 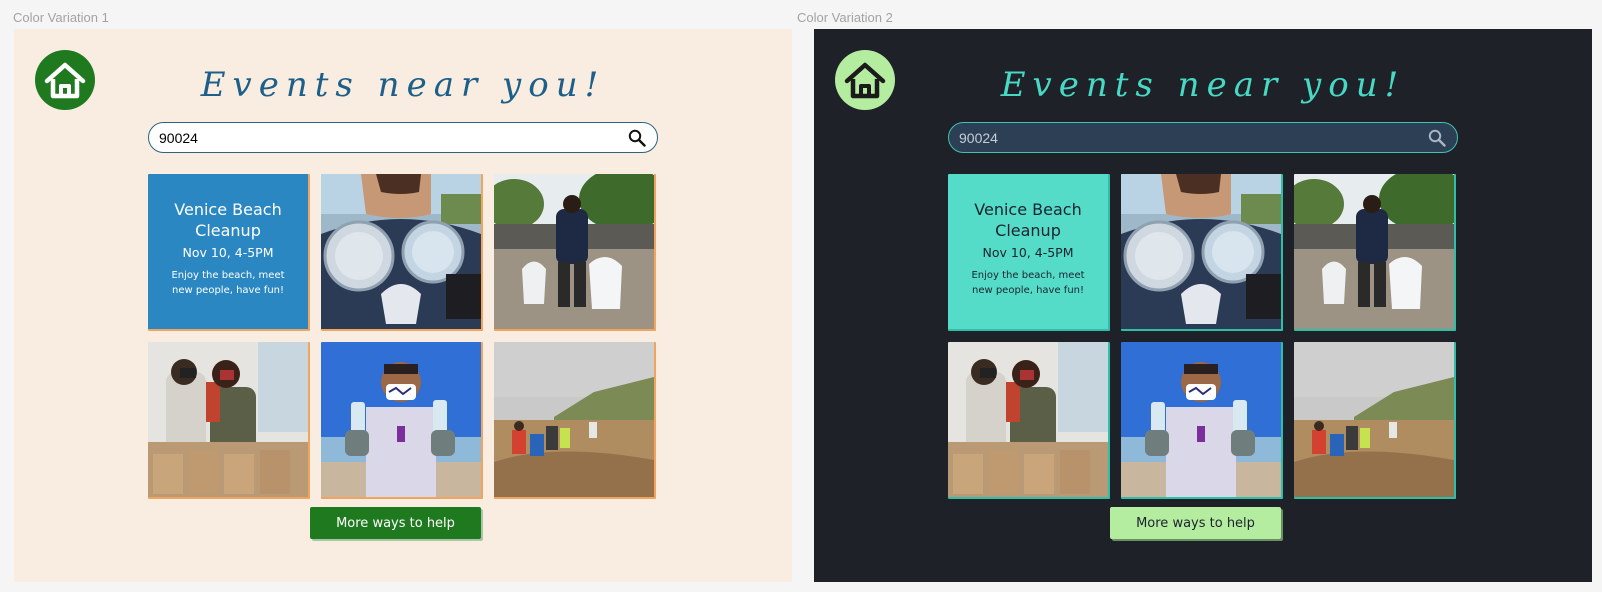 What do you see at coordinates (61, 17) in the screenshot?
I see `frame-label-variation-1: Color Variation 1` at bounding box center [61, 17].